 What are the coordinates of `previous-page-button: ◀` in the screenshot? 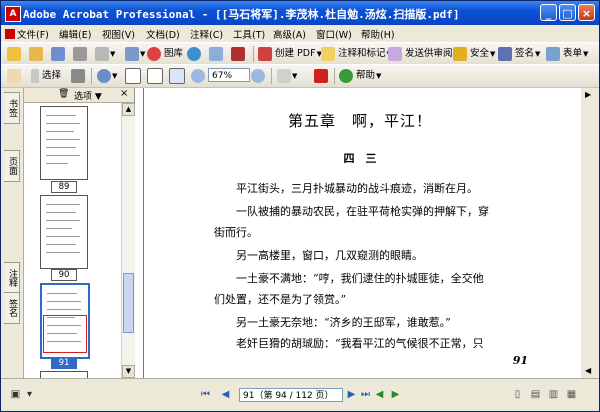 It's located at (225, 394).